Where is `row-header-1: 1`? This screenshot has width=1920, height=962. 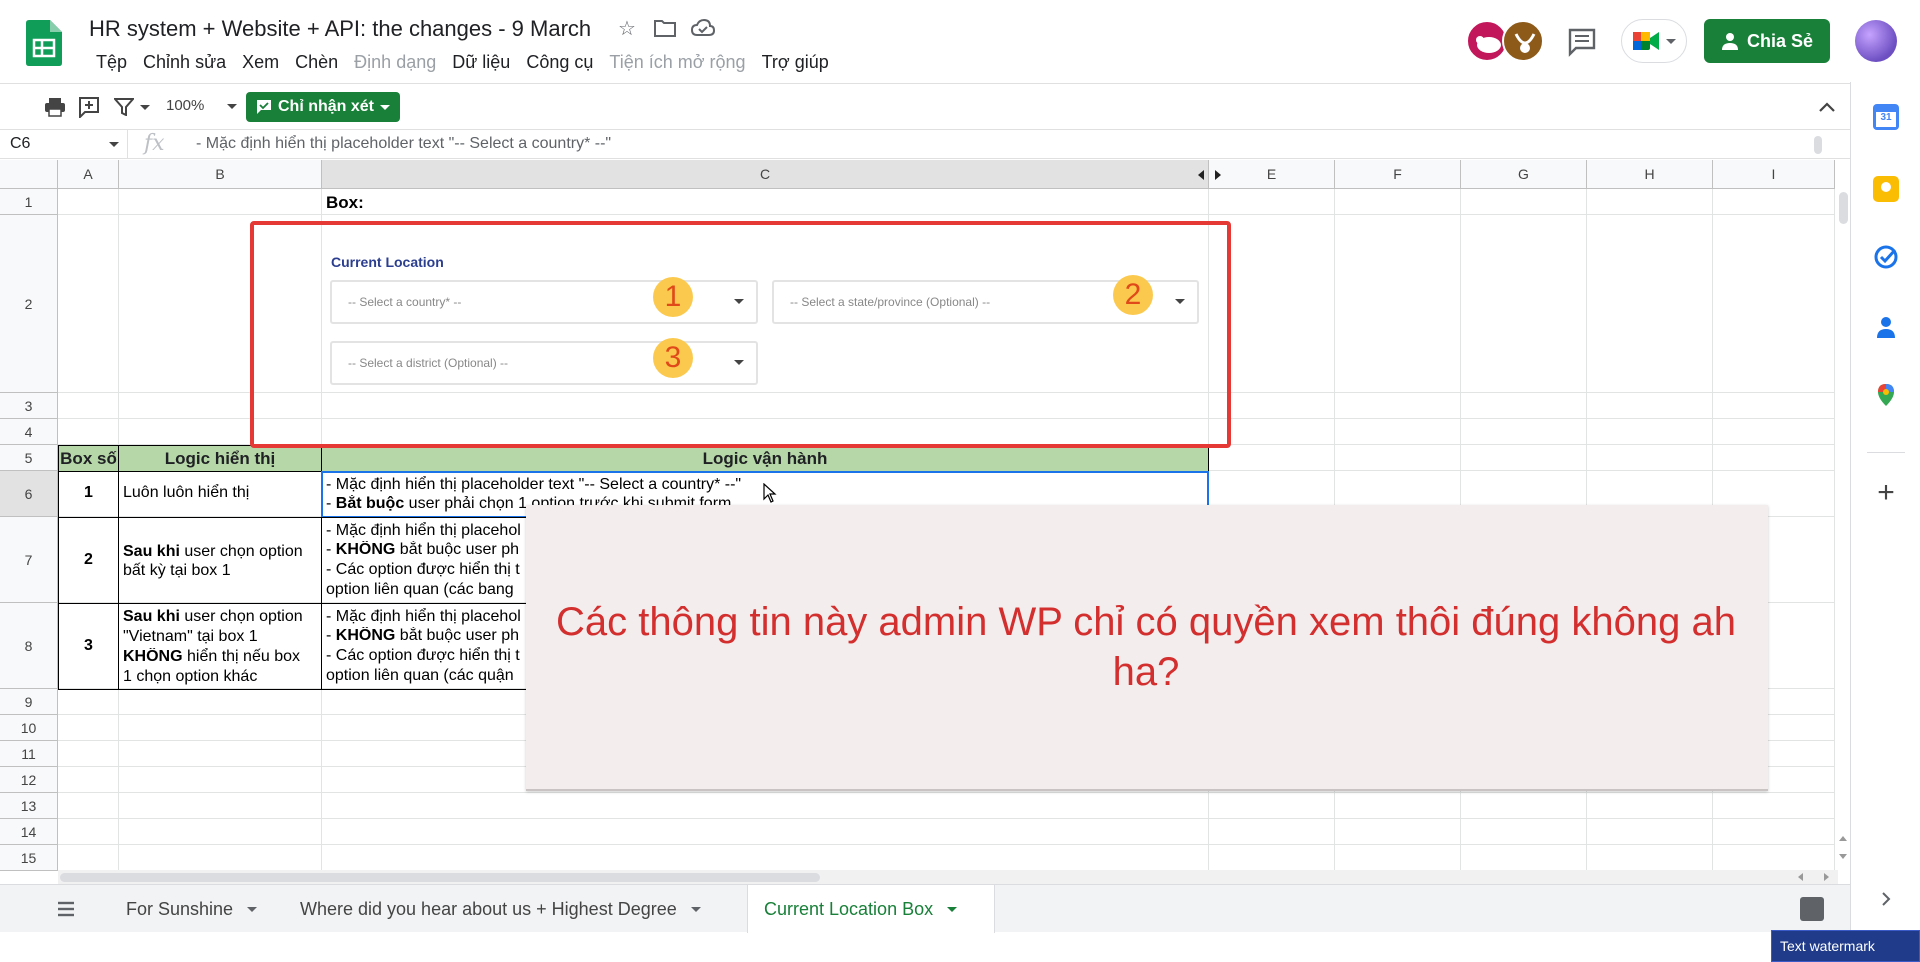 row-header-1: 1 is located at coordinates (29, 202).